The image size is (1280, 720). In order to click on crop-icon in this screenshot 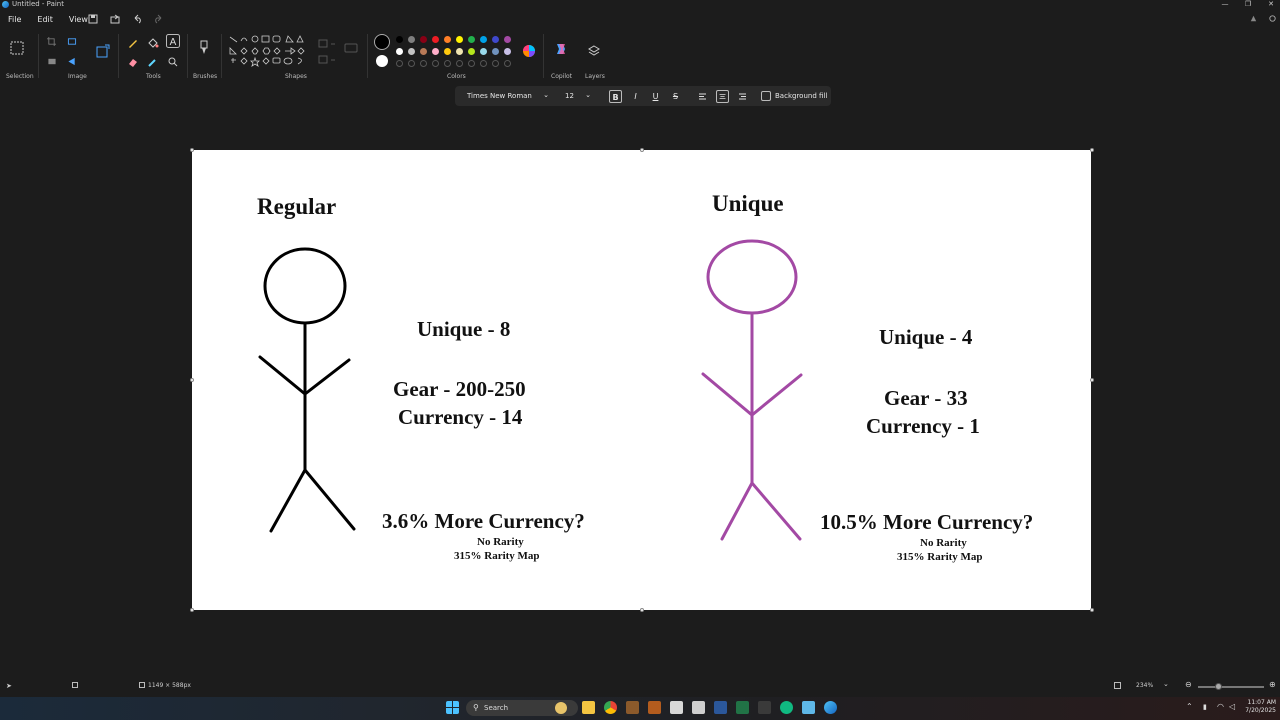, I will do `click(51, 41)`.